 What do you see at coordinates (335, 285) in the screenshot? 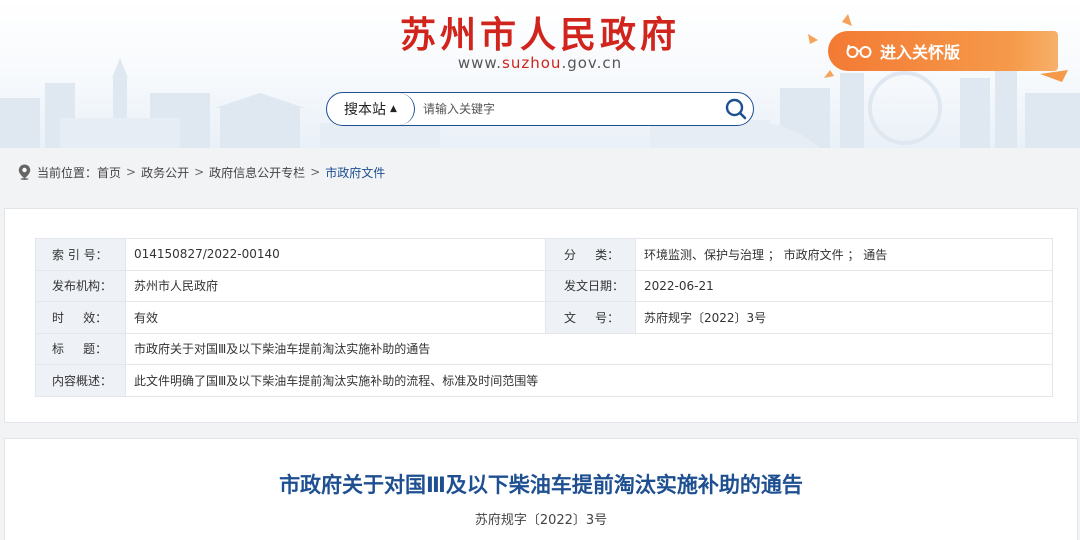
I see `publisher-value: 苏州市人民政府` at bounding box center [335, 285].